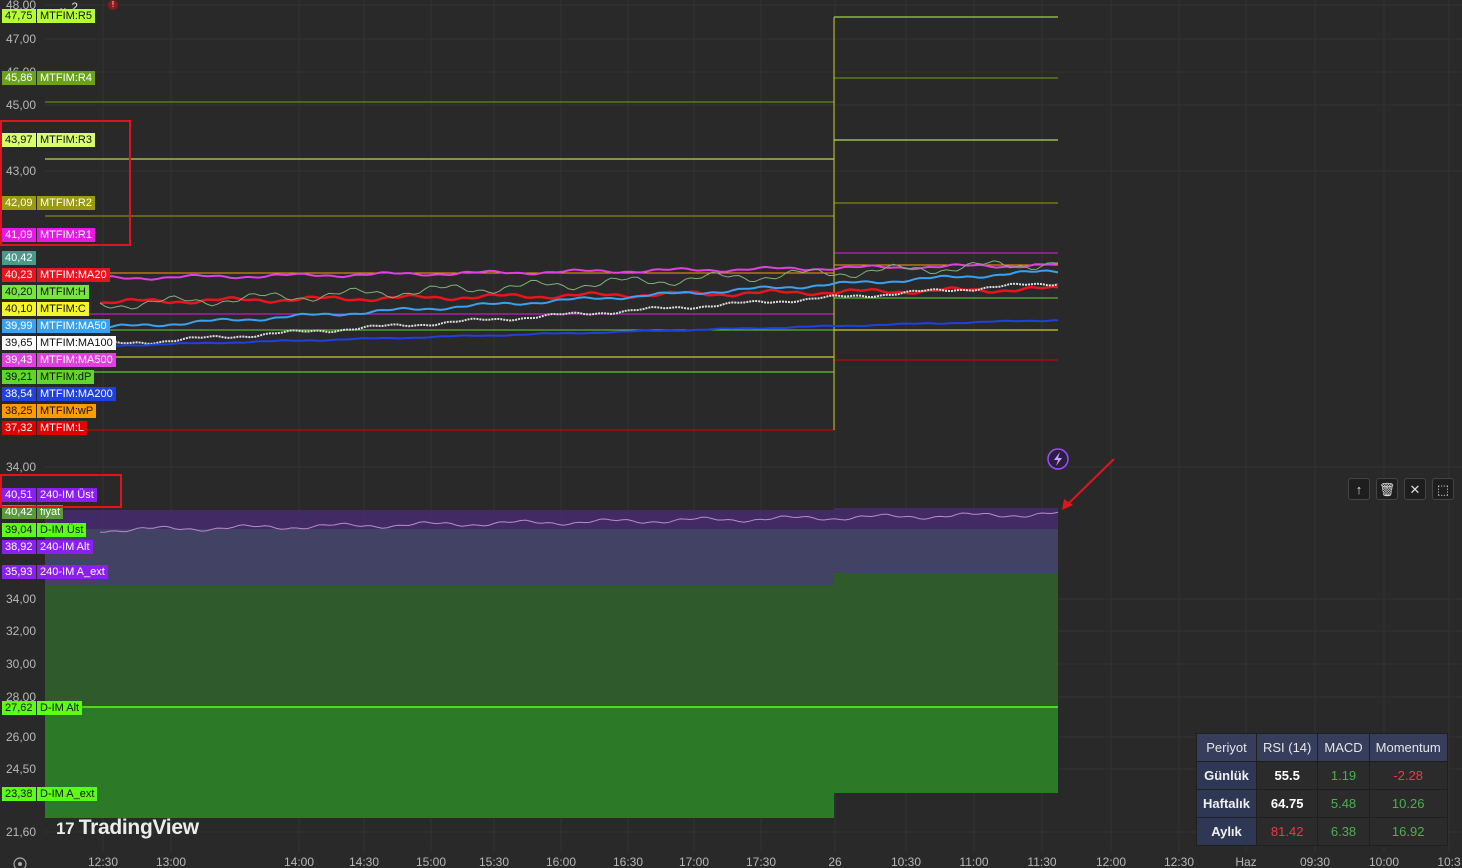 This screenshot has width=1462, height=868. What do you see at coordinates (72, 572) in the screenshot?
I see `price-label-name: 240-IM A_ext` at bounding box center [72, 572].